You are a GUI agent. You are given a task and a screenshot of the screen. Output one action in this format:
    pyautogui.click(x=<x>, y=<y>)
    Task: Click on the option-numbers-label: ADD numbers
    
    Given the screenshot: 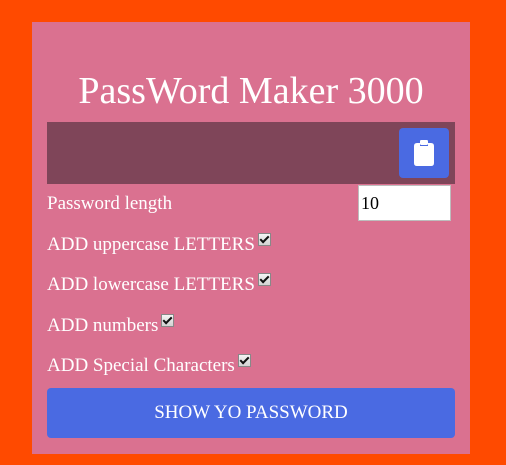 What is the action you would take?
    pyautogui.click(x=103, y=325)
    